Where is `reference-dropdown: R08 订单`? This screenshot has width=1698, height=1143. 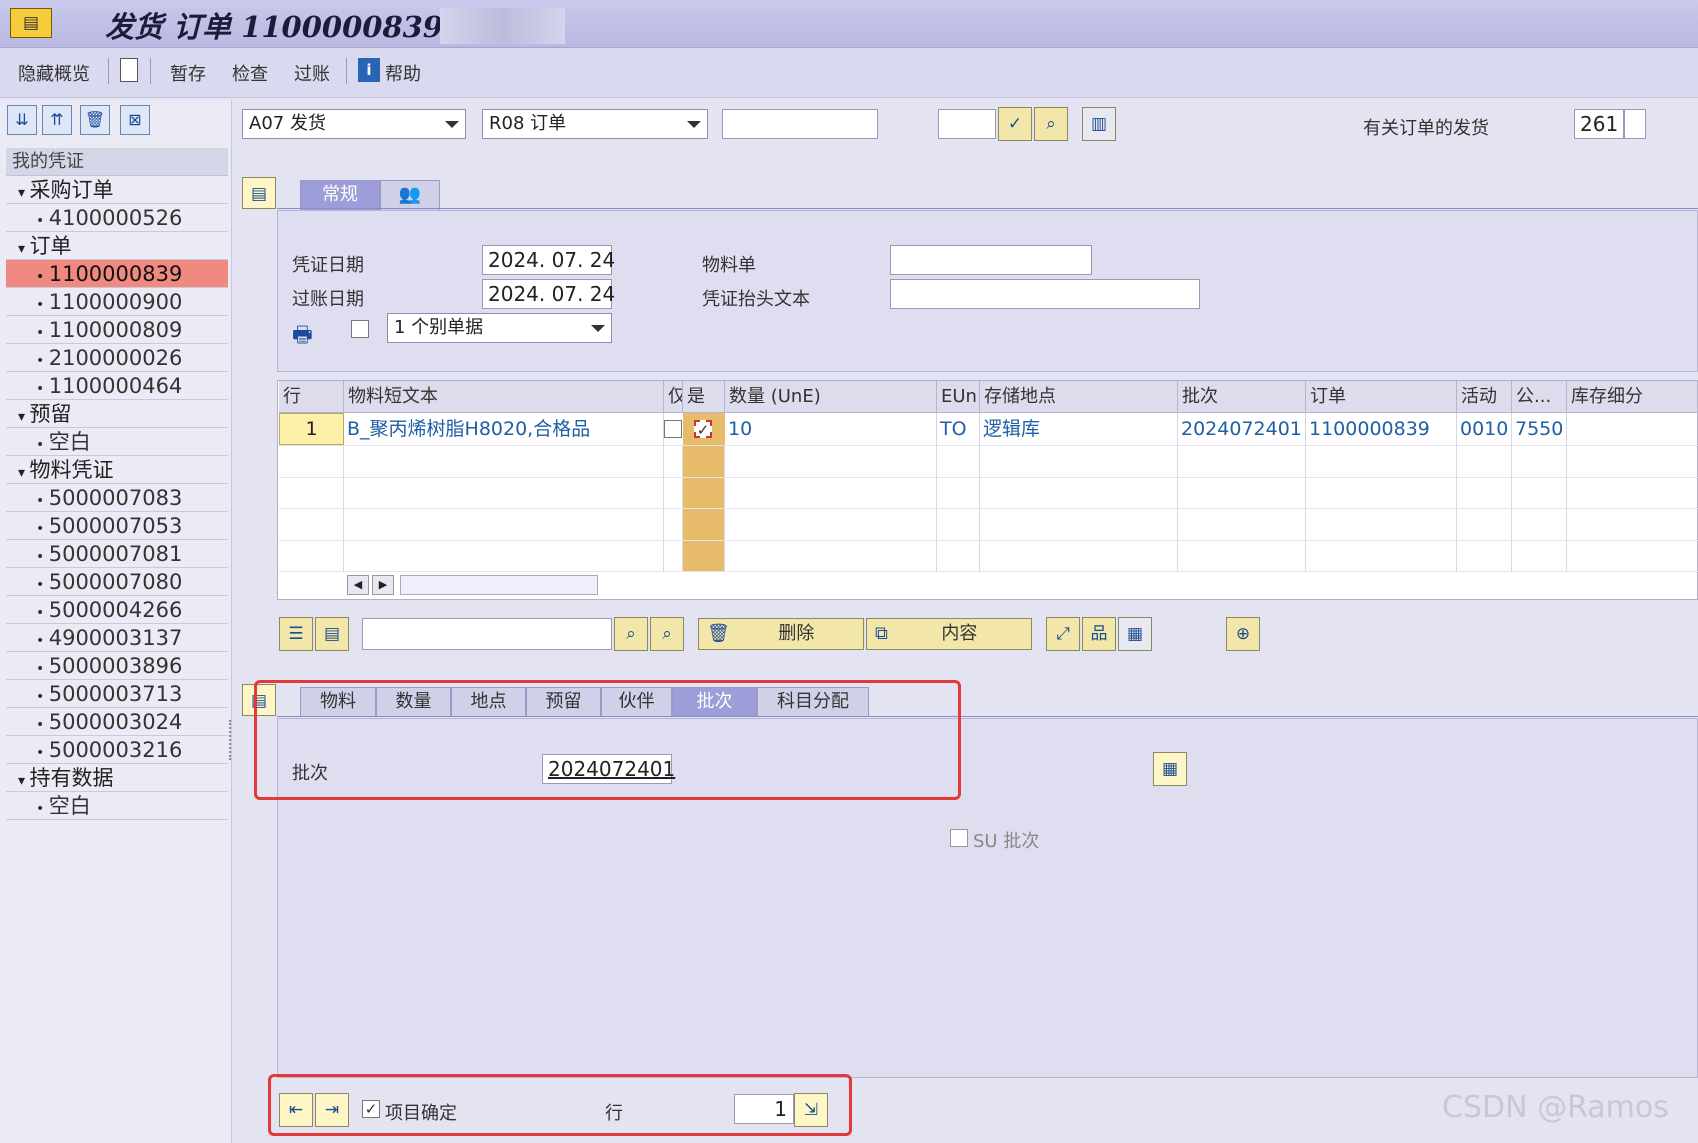
reference-dropdown: R08 订单 is located at coordinates (595, 124).